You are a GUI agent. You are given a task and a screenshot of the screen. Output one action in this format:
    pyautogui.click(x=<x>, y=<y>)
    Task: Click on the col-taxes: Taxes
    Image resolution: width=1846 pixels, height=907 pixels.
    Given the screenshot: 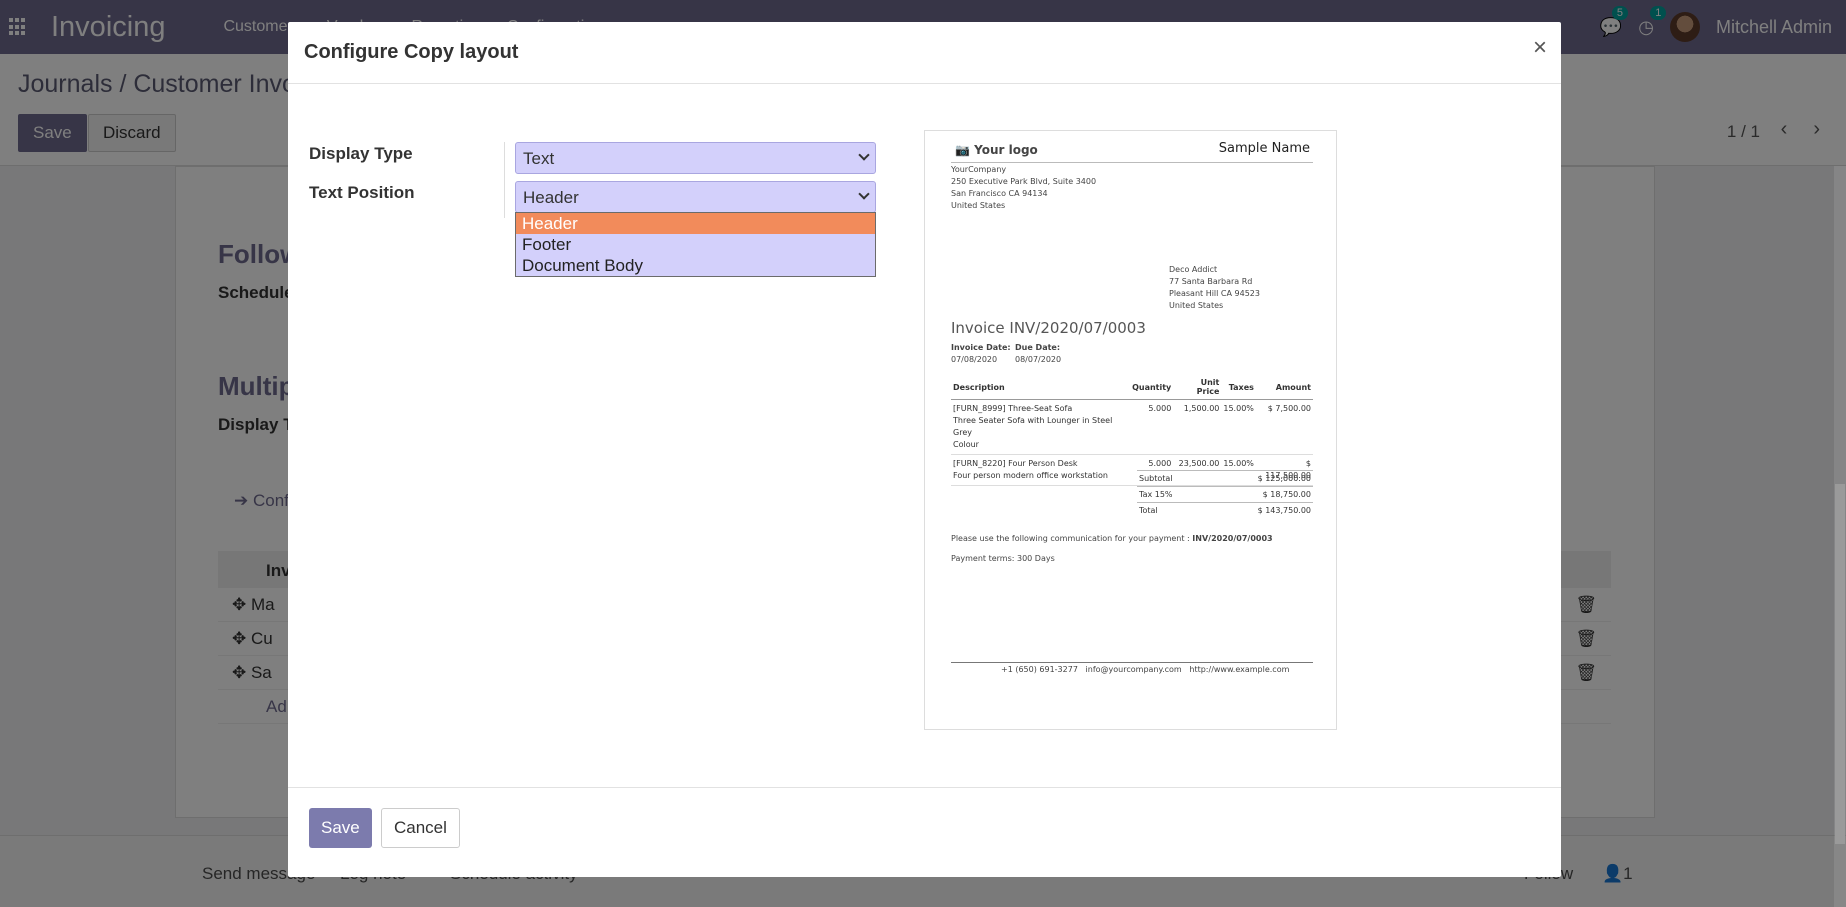 What is the action you would take?
    pyautogui.click(x=1238, y=387)
    